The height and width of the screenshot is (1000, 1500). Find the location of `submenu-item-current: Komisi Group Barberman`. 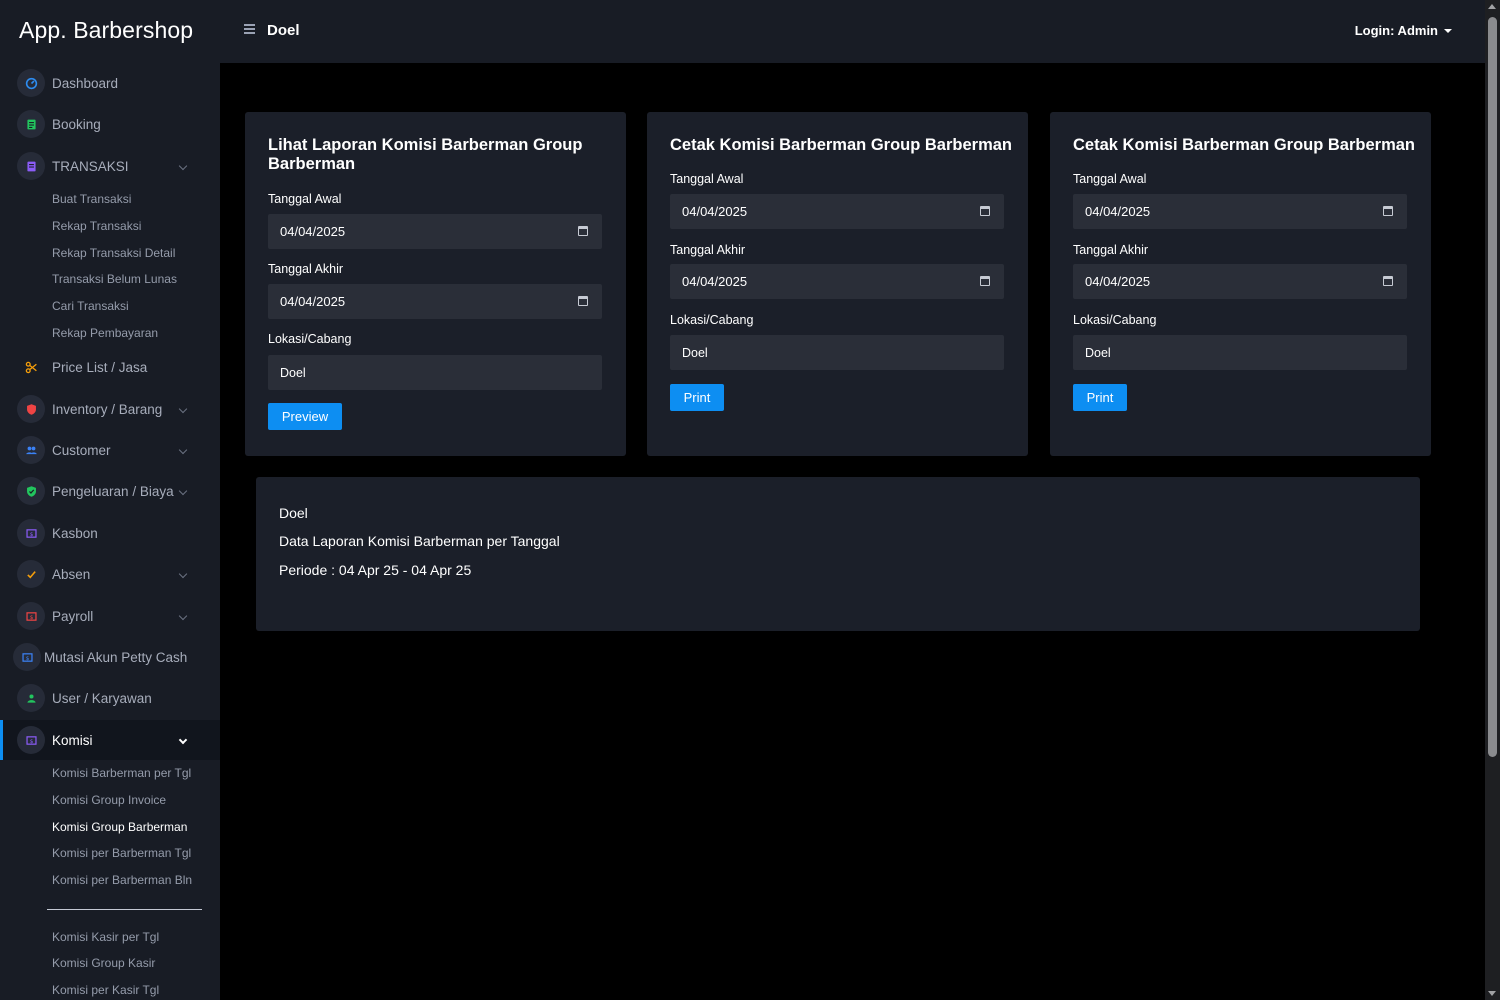

submenu-item-current: Komisi Group Barberman is located at coordinates (119, 827).